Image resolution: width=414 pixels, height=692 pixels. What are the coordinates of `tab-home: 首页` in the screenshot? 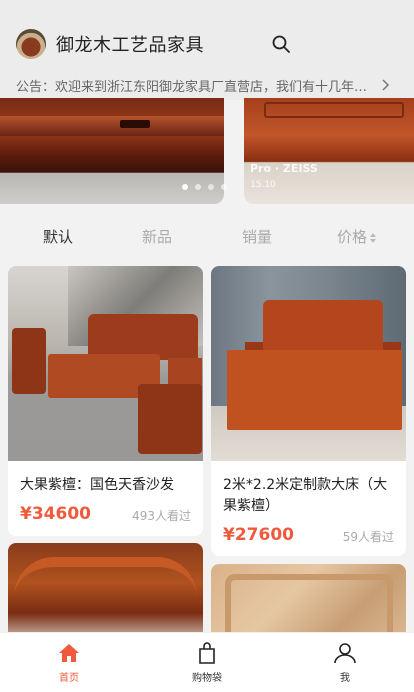 It's located at (69, 662).